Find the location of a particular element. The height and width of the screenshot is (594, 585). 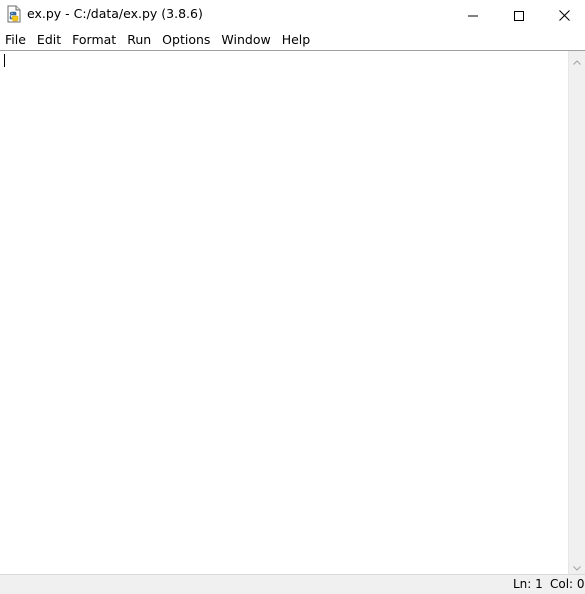

vertical-scrollbar is located at coordinates (576, 312).